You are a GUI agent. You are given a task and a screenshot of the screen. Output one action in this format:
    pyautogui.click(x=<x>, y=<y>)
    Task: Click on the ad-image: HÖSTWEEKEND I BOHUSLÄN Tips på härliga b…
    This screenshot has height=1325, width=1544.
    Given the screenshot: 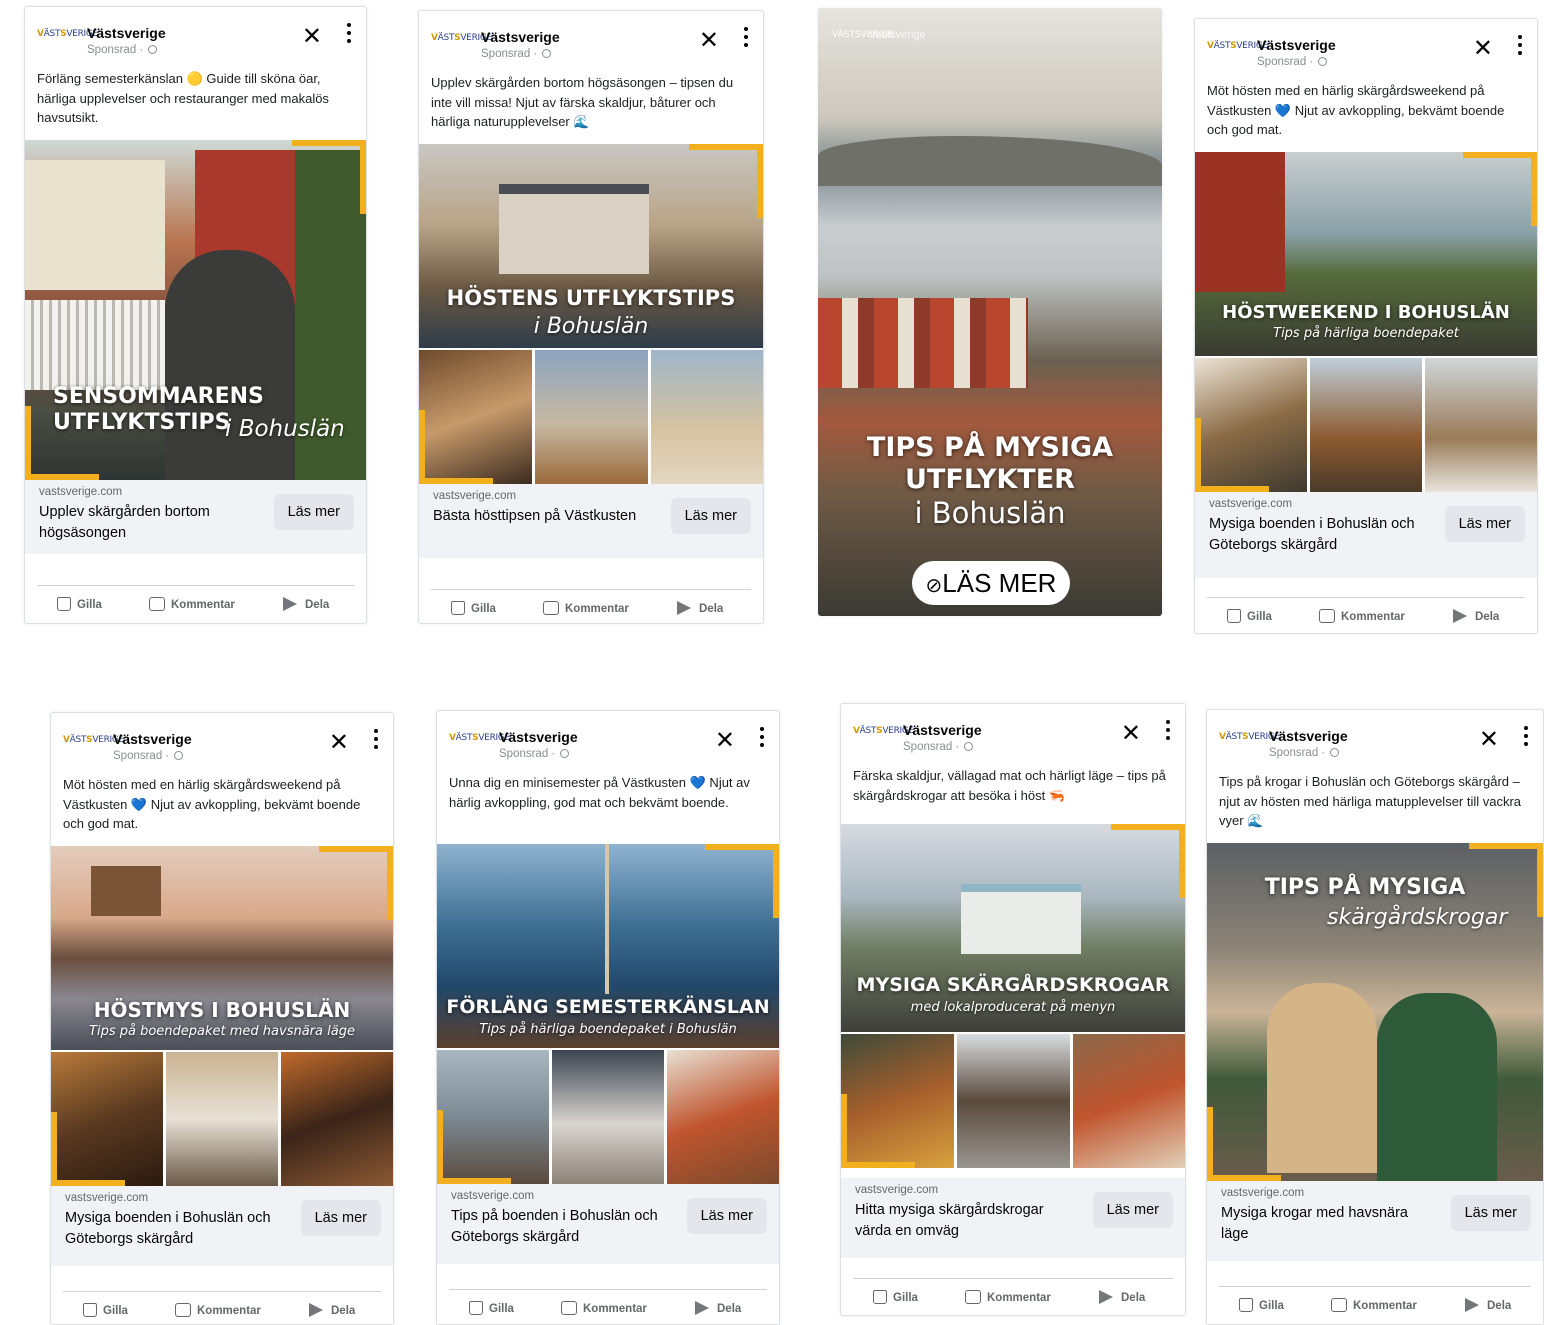 What is the action you would take?
    pyautogui.click(x=1366, y=322)
    